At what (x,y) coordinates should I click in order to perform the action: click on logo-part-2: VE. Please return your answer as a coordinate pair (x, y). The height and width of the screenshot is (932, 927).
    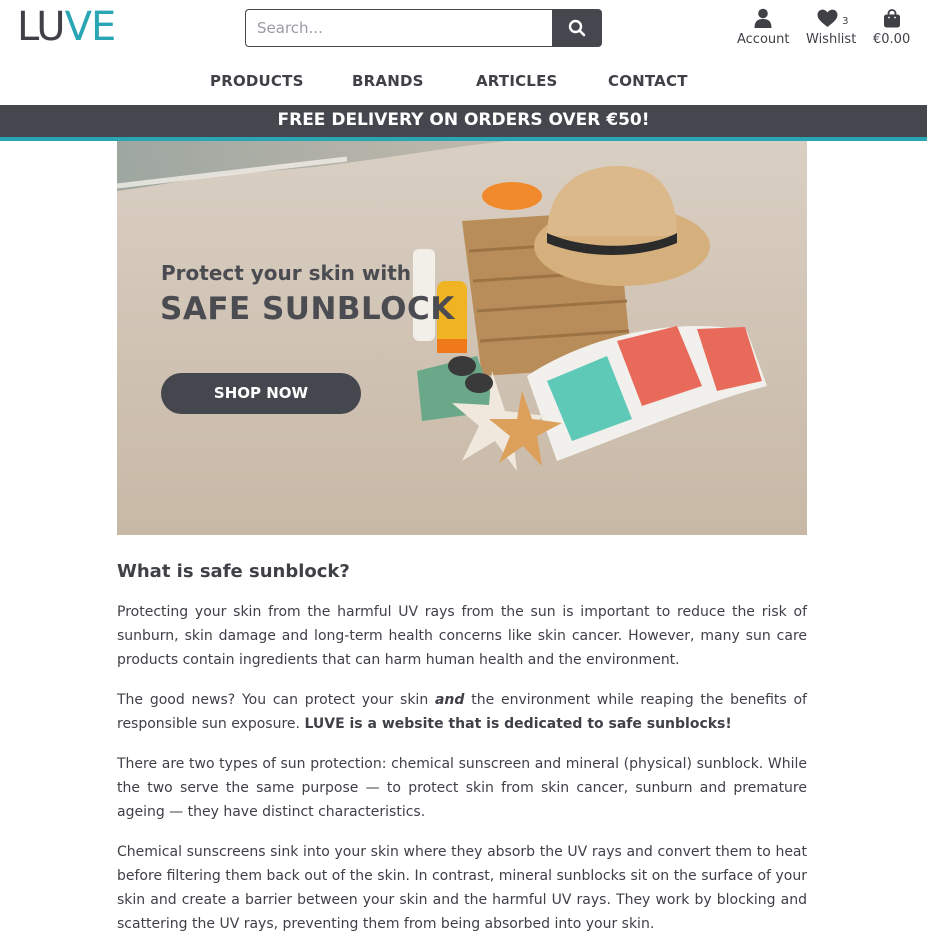
    Looking at the image, I should click on (90, 27).